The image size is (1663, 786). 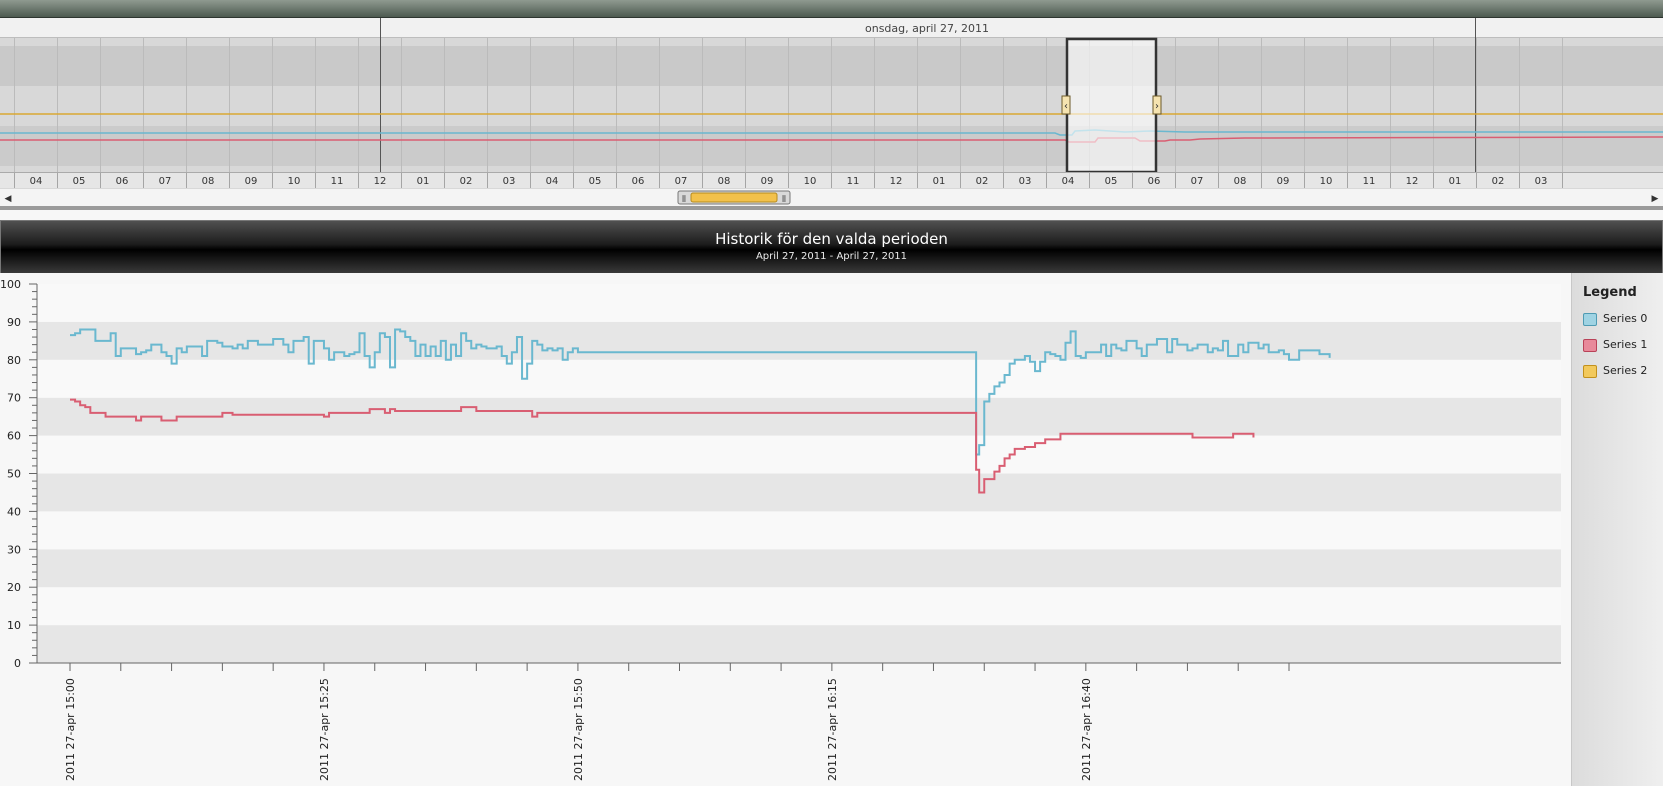 I want to click on legend-item-series-0: Series 0, so click(x=1623, y=320).